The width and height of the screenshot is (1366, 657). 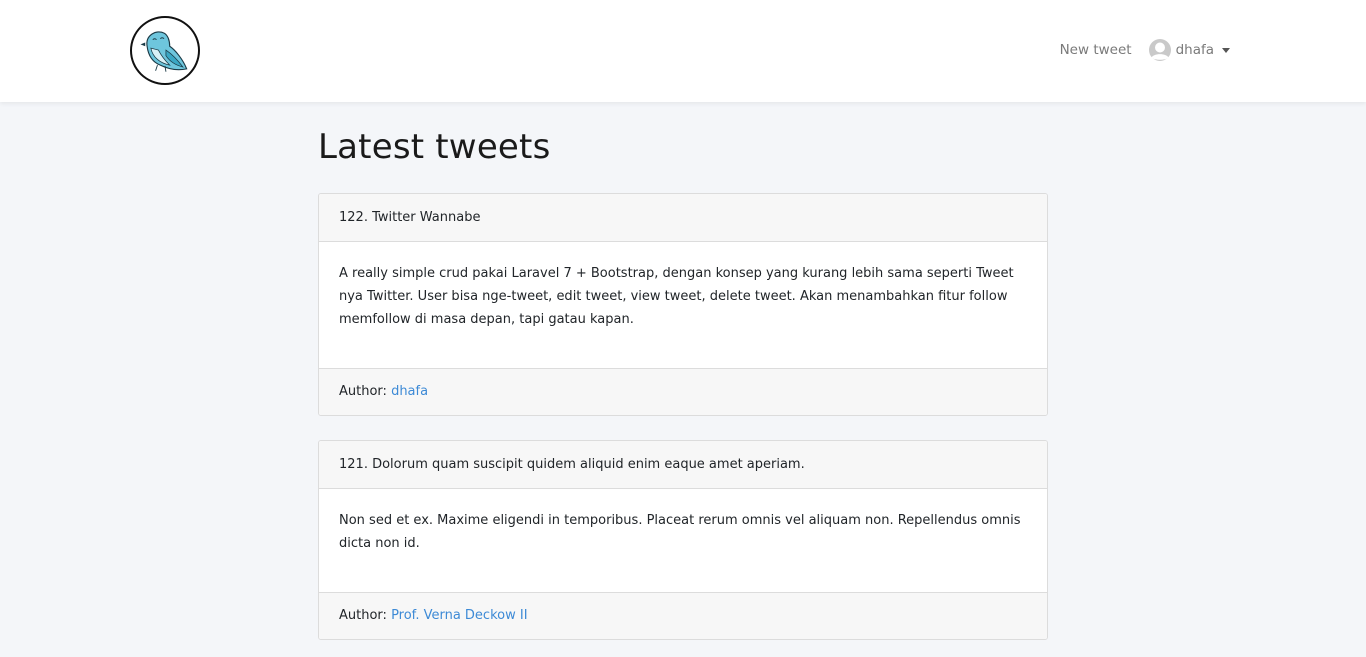 What do you see at coordinates (683, 615) in the screenshot?
I see `tweet-footer: Author: Prof. Verna Deckow II` at bounding box center [683, 615].